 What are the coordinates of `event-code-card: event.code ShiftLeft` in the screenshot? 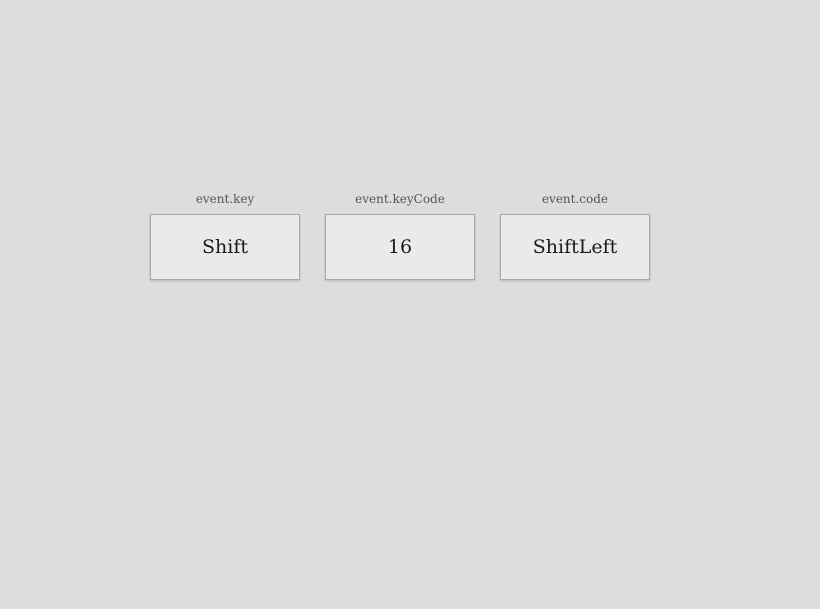 It's located at (575, 234).